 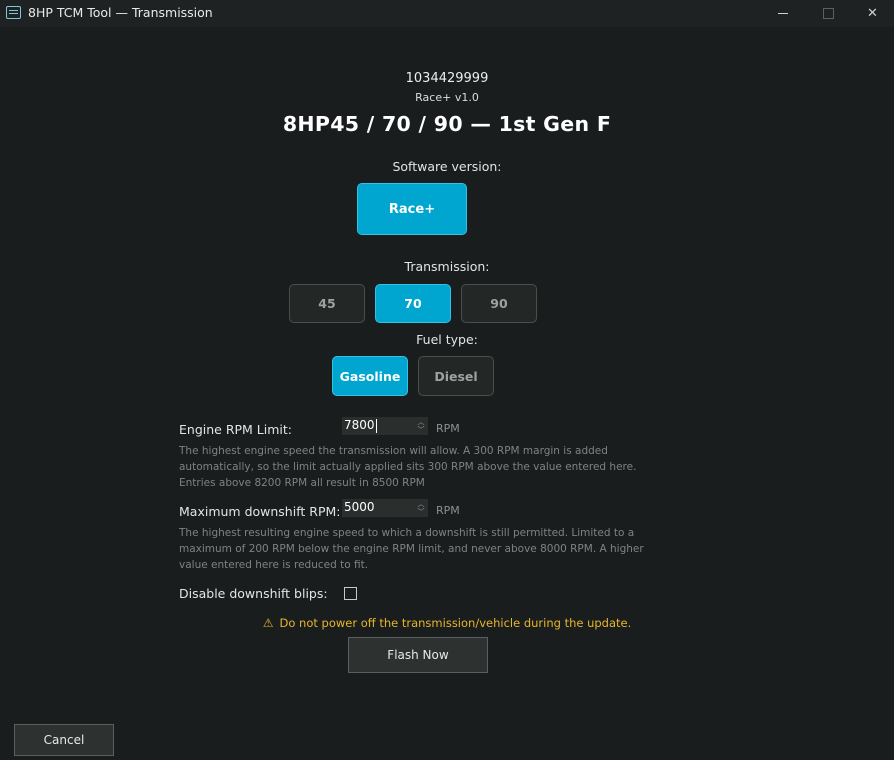 I want to click on rpm-limit-unit: RPM, so click(x=448, y=428).